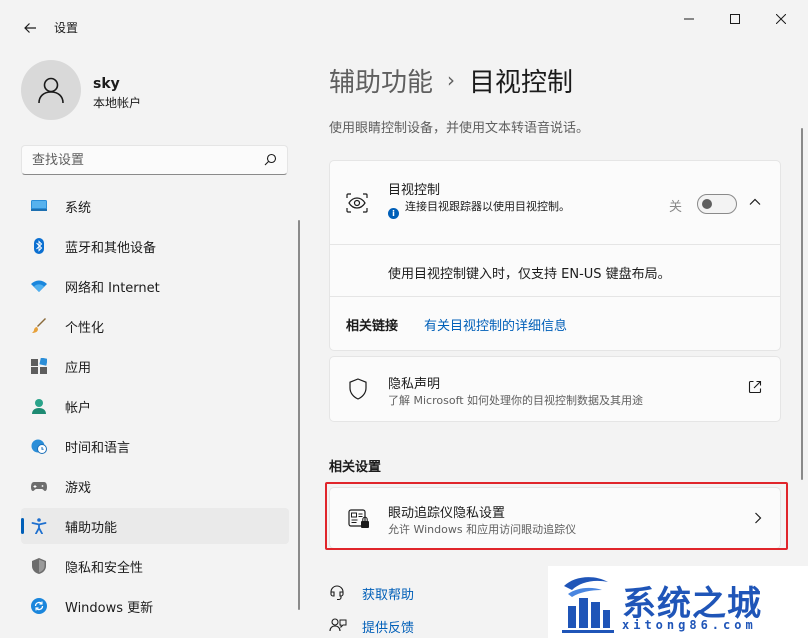 This screenshot has height=638, width=808. Describe the element at coordinates (459, 128) in the screenshot. I see `page-description: 使用眼睛控制设备，并使用文本转语音说话。` at that location.